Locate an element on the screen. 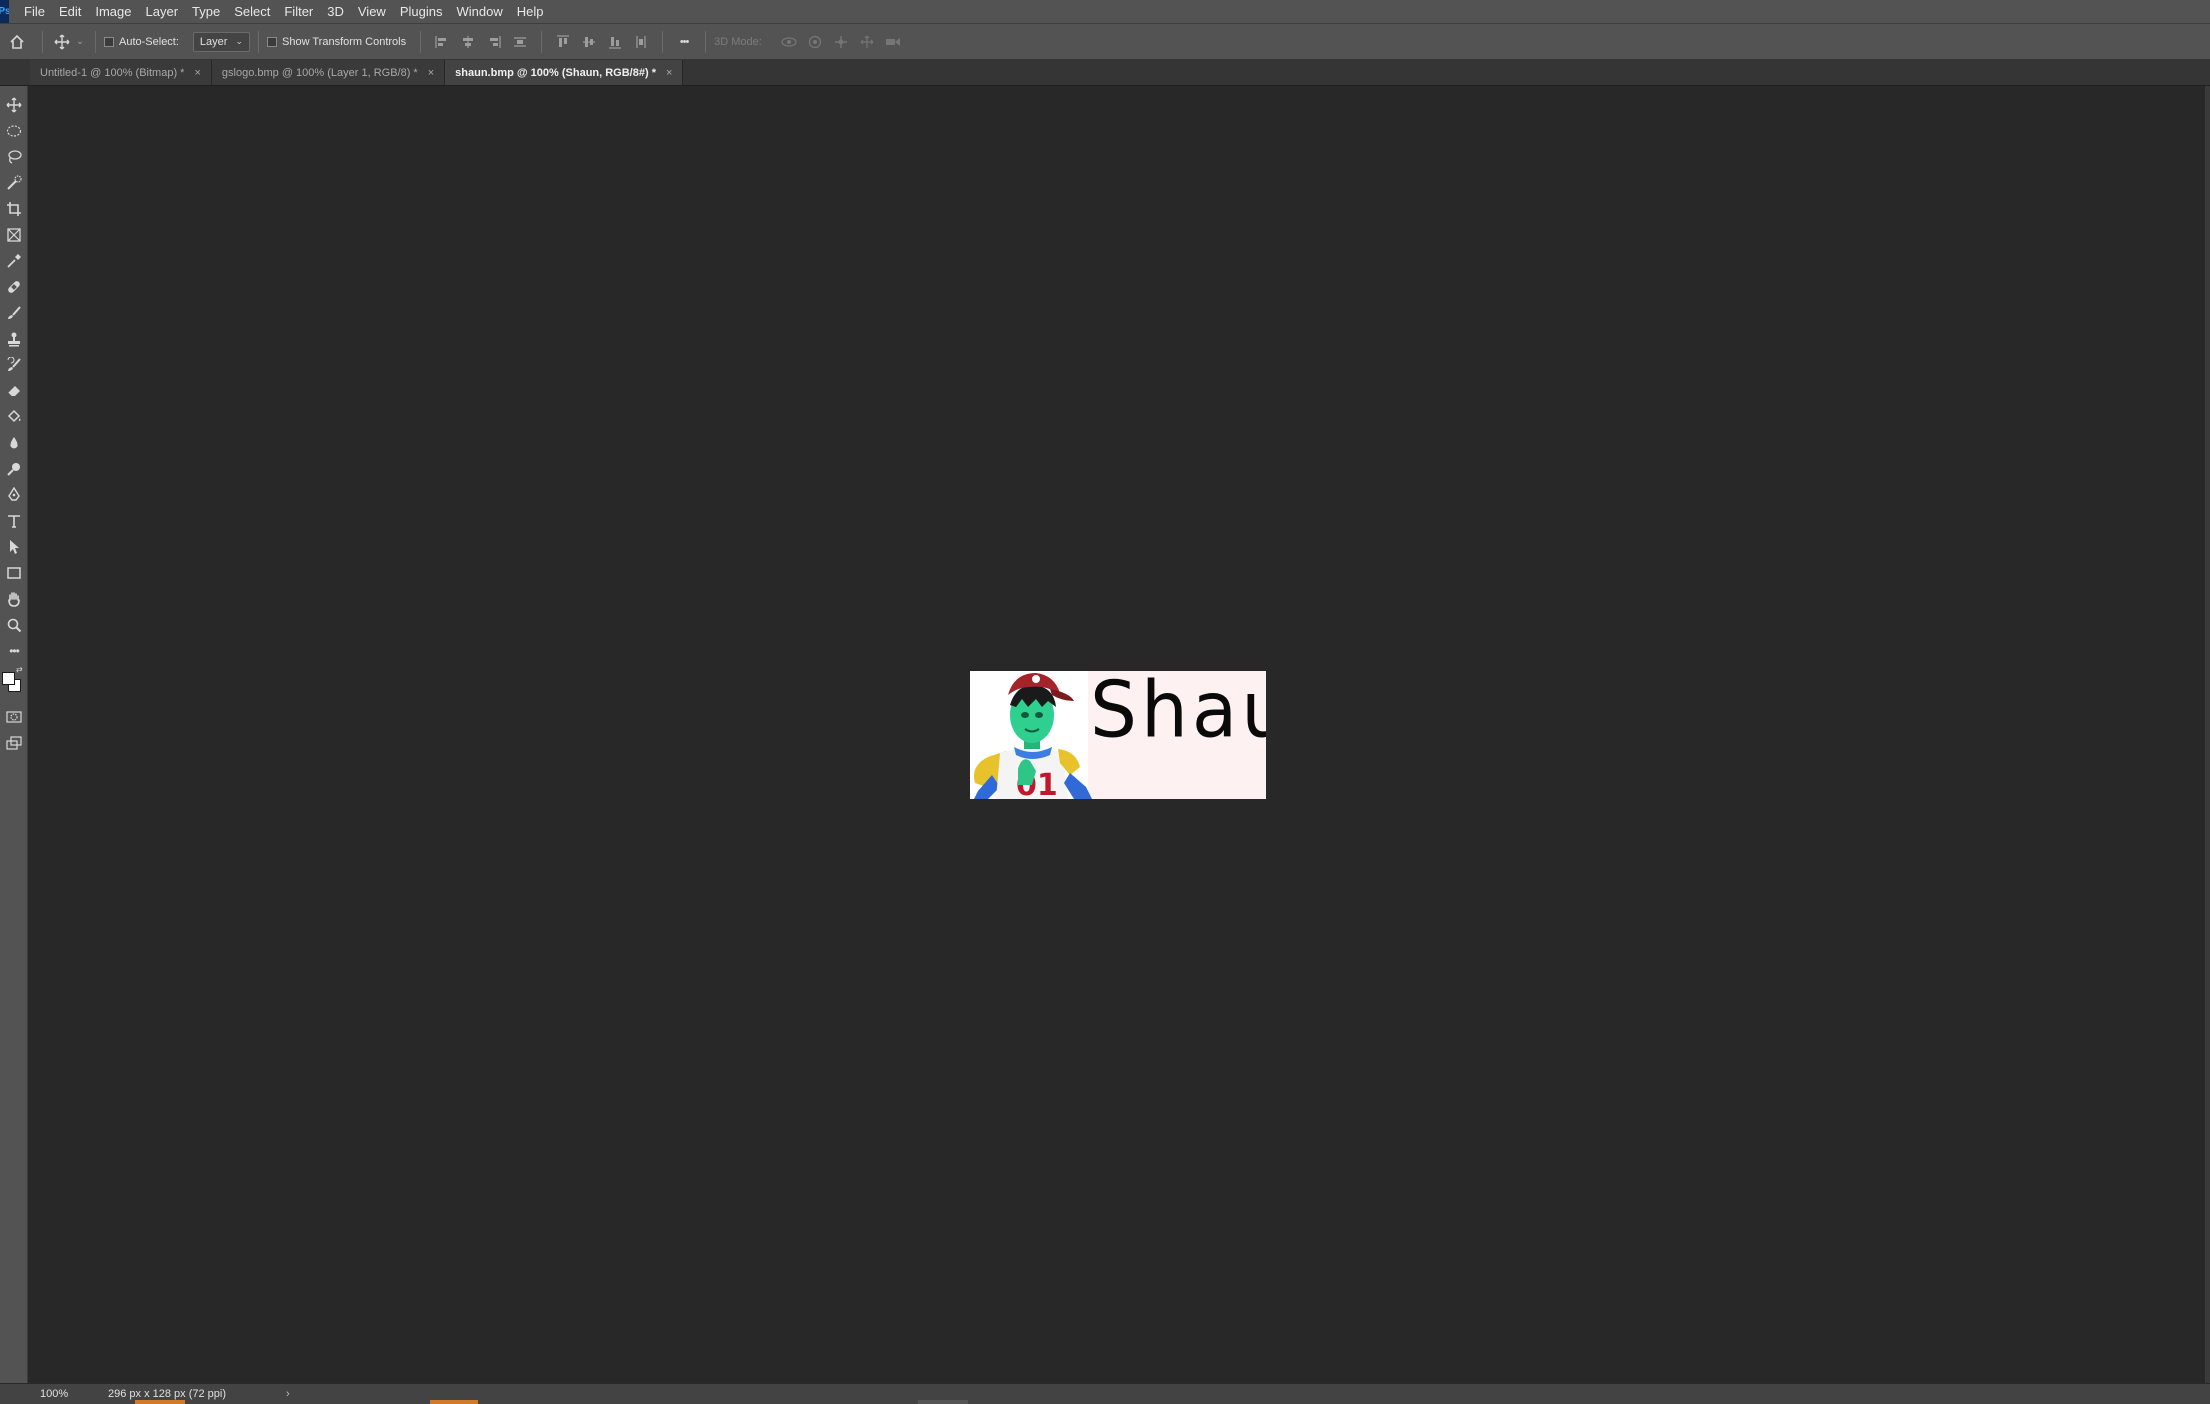  tab-untitled-1: Untitled-1 @ 100% (Bitmap) * × is located at coordinates (121, 72).